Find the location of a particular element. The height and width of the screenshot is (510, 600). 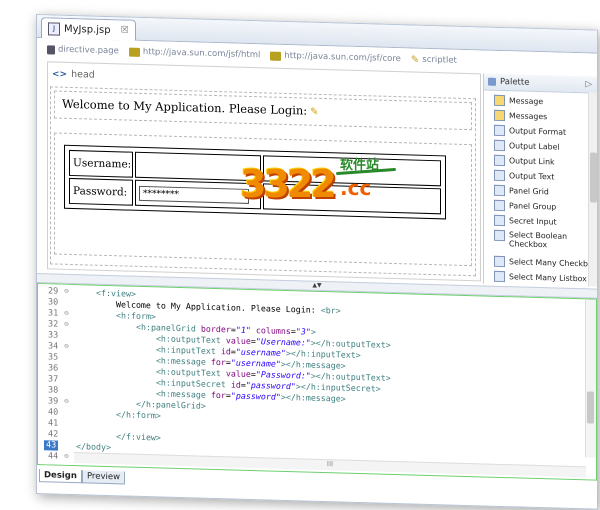

scriptlet-icon: ✎ is located at coordinates (415, 59).